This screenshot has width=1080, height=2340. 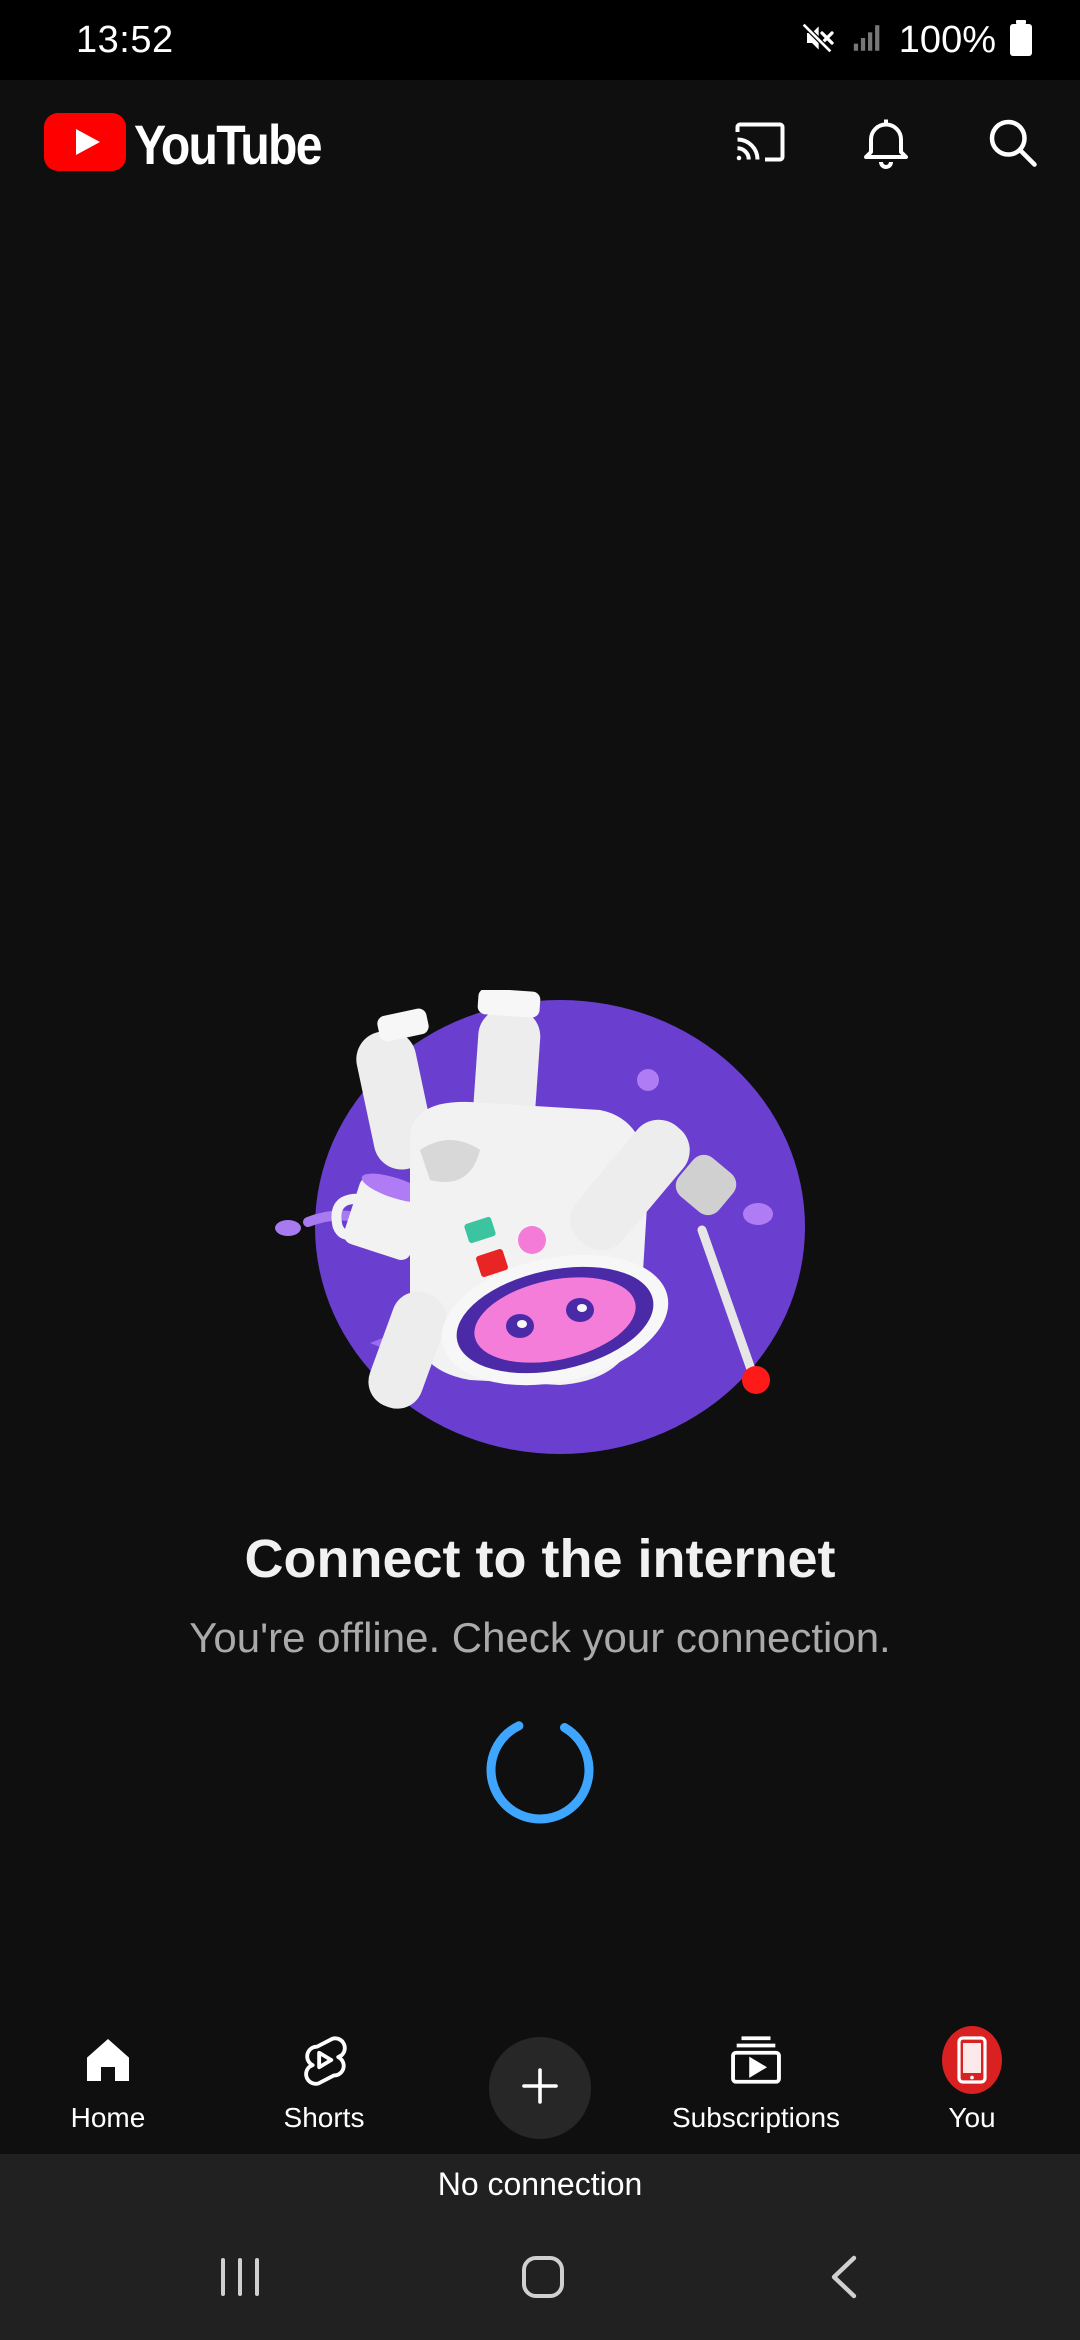 I want to click on nav-home-label: Home, so click(x=108, y=2117).